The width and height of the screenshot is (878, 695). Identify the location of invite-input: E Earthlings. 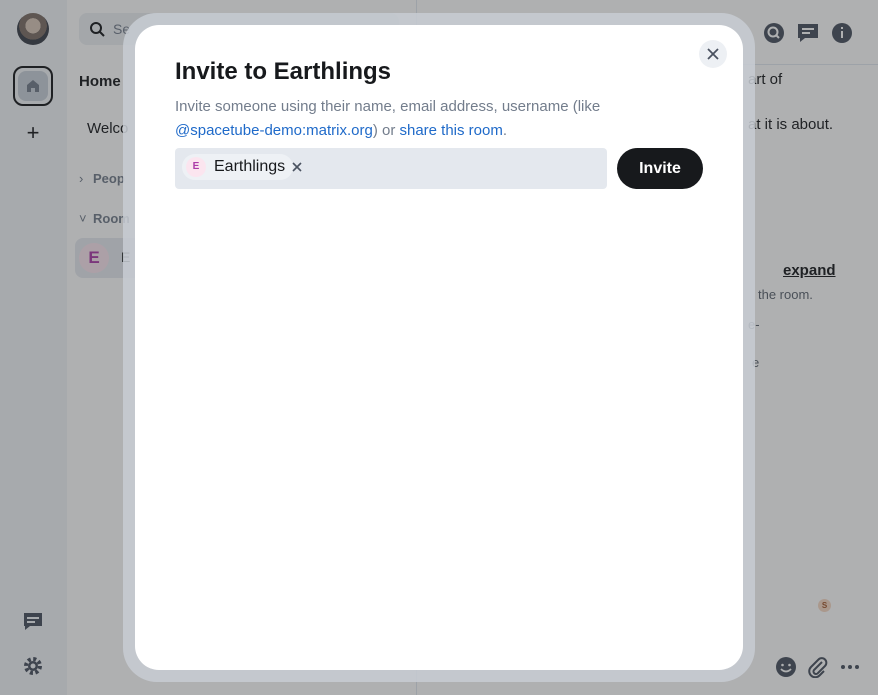
(391, 168).